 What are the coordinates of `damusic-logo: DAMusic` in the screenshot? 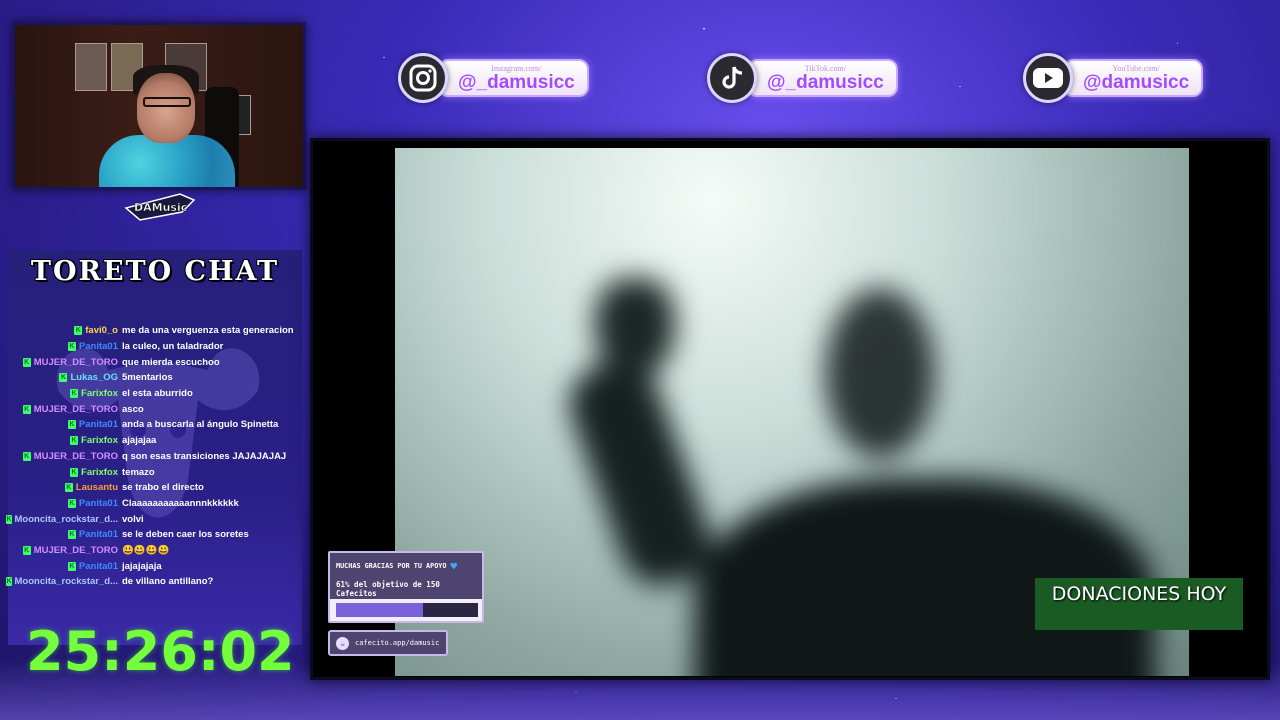 It's located at (160, 207).